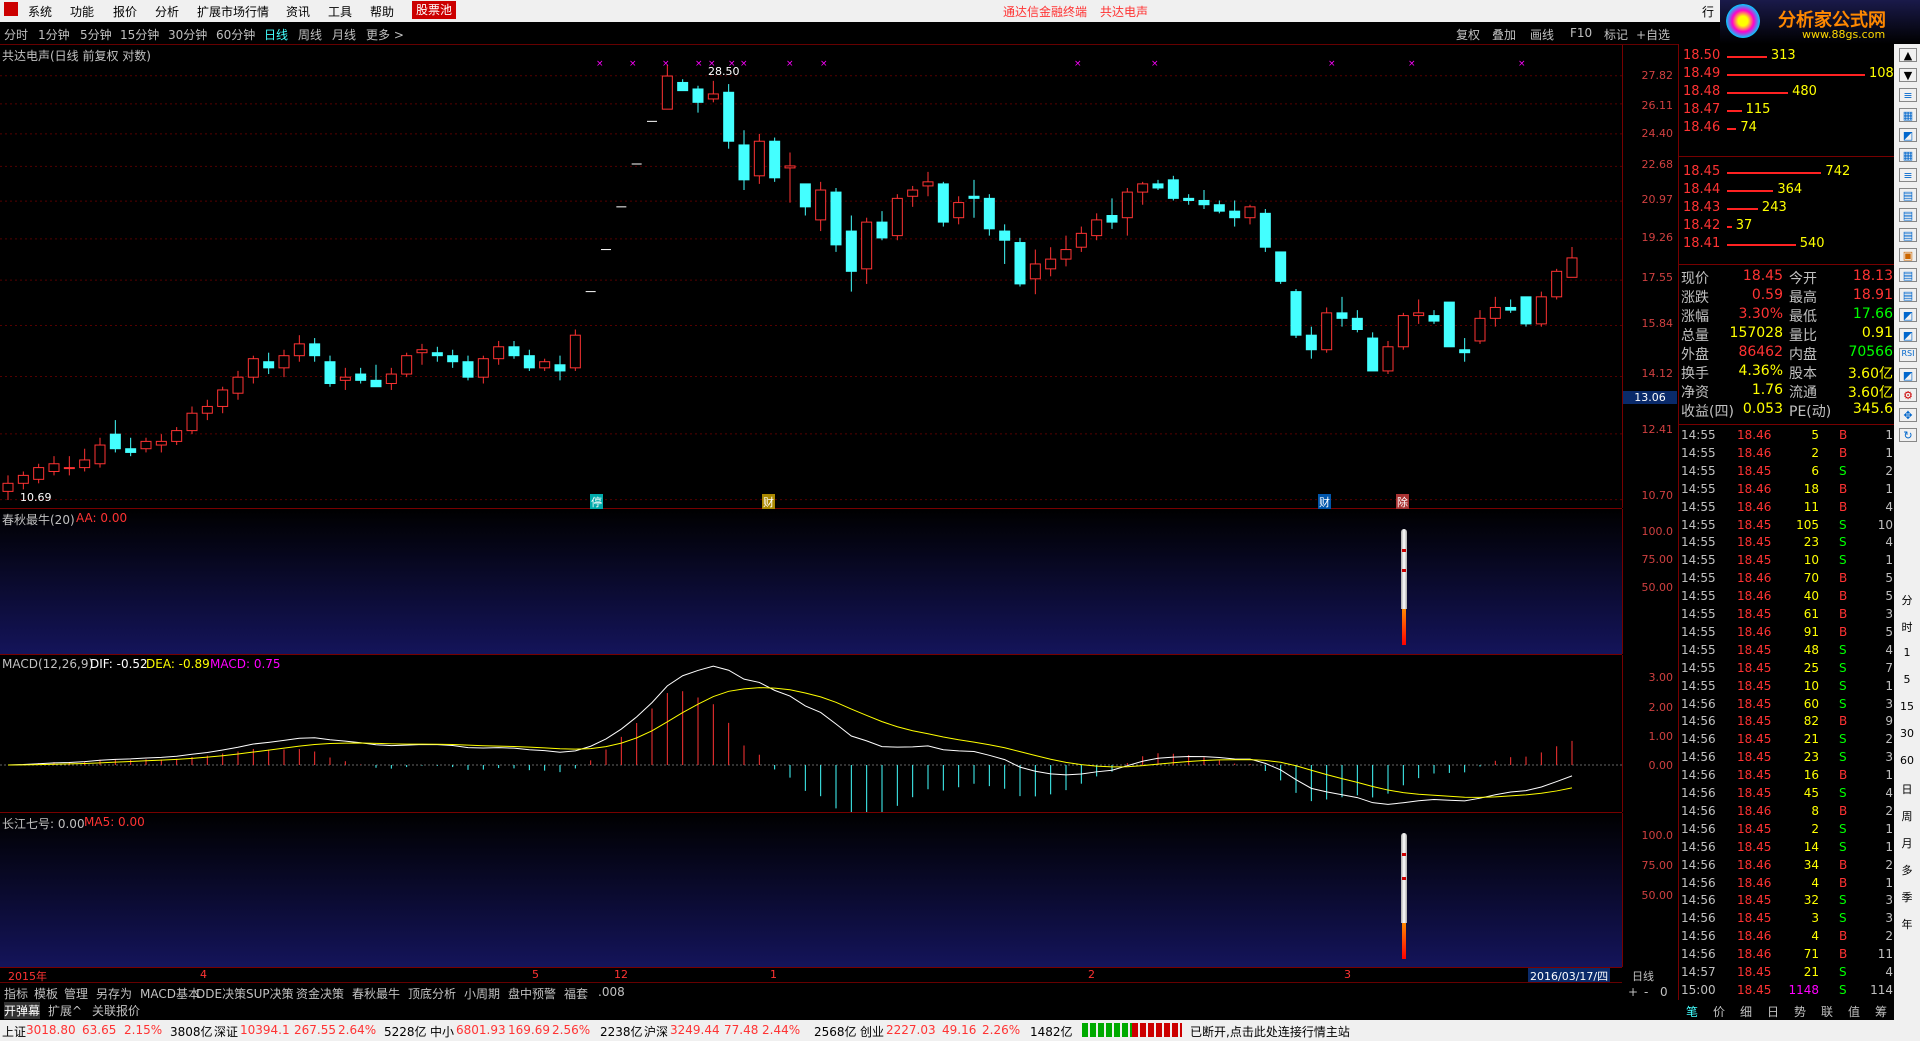  Describe the element at coordinates (1787, 209) in the screenshot. I see `bid-row: 18.43 243` at that location.